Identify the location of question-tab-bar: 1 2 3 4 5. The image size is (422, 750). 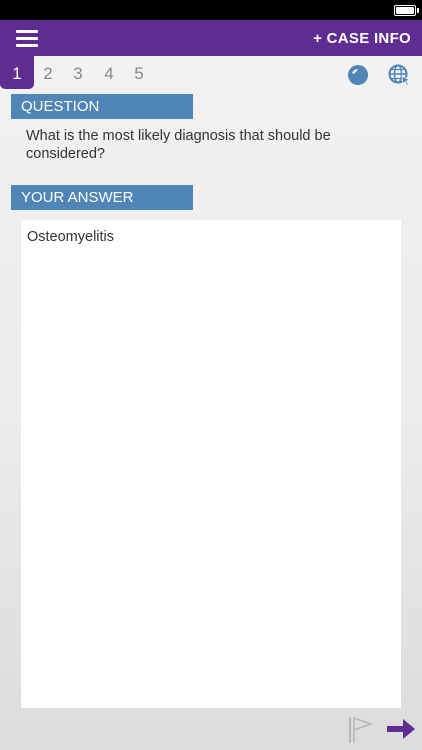
(211, 74).